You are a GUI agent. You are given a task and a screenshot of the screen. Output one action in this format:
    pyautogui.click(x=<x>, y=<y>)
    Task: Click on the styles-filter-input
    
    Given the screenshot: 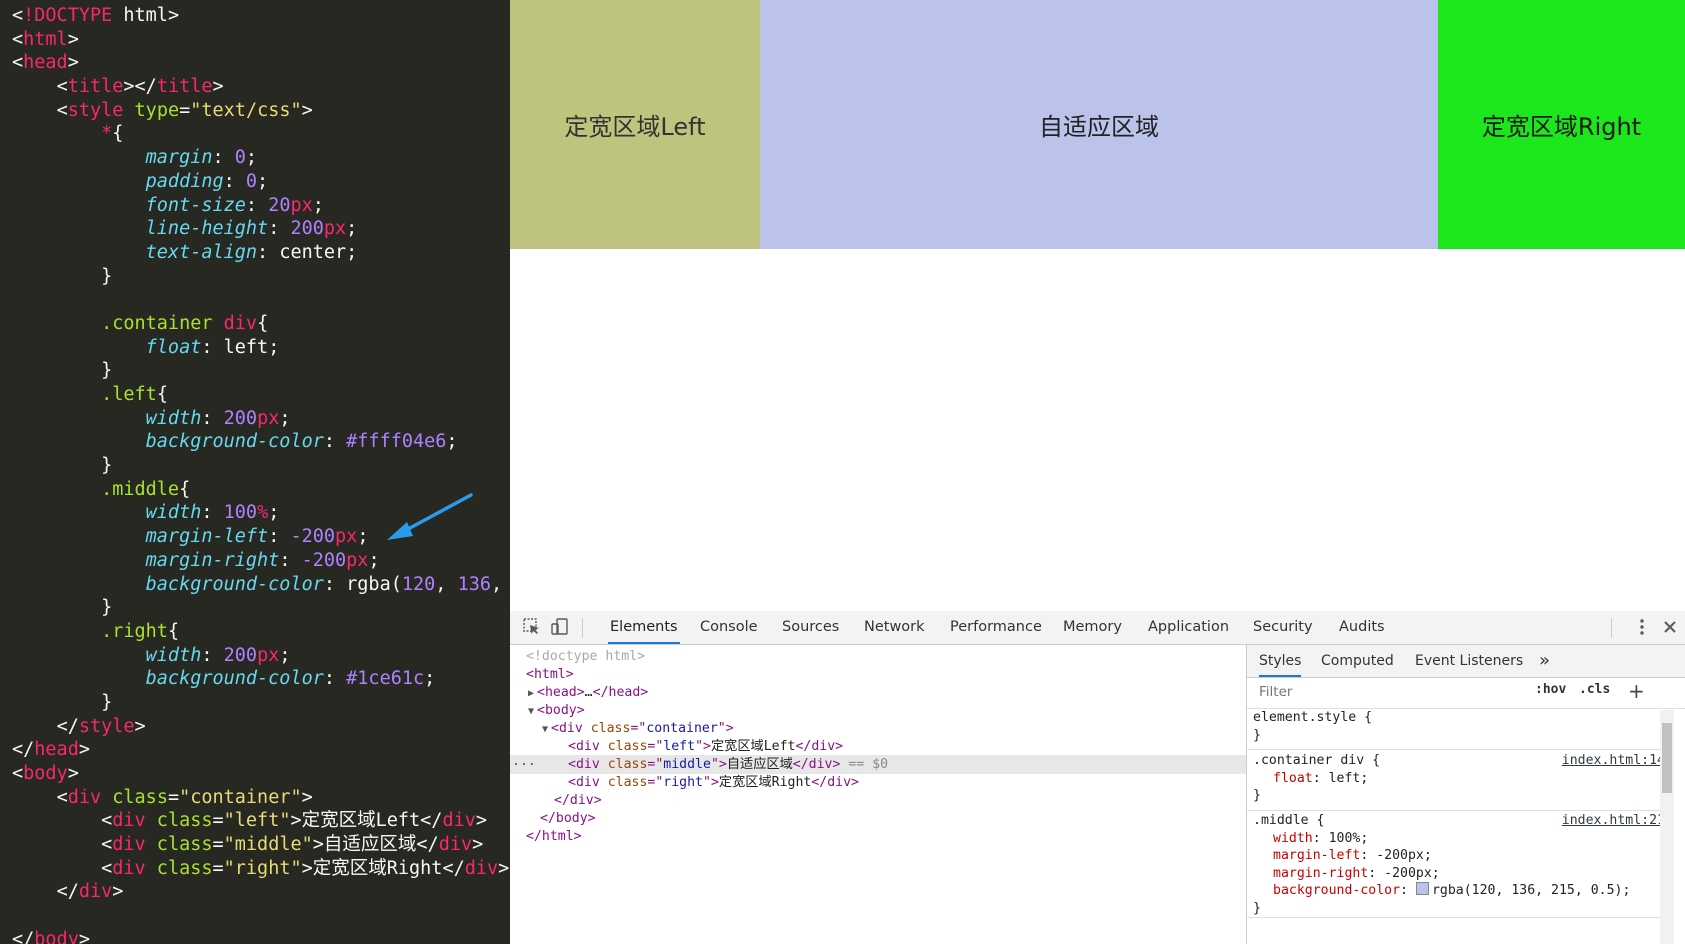 What is the action you would take?
    pyautogui.click(x=1393, y=692)
    